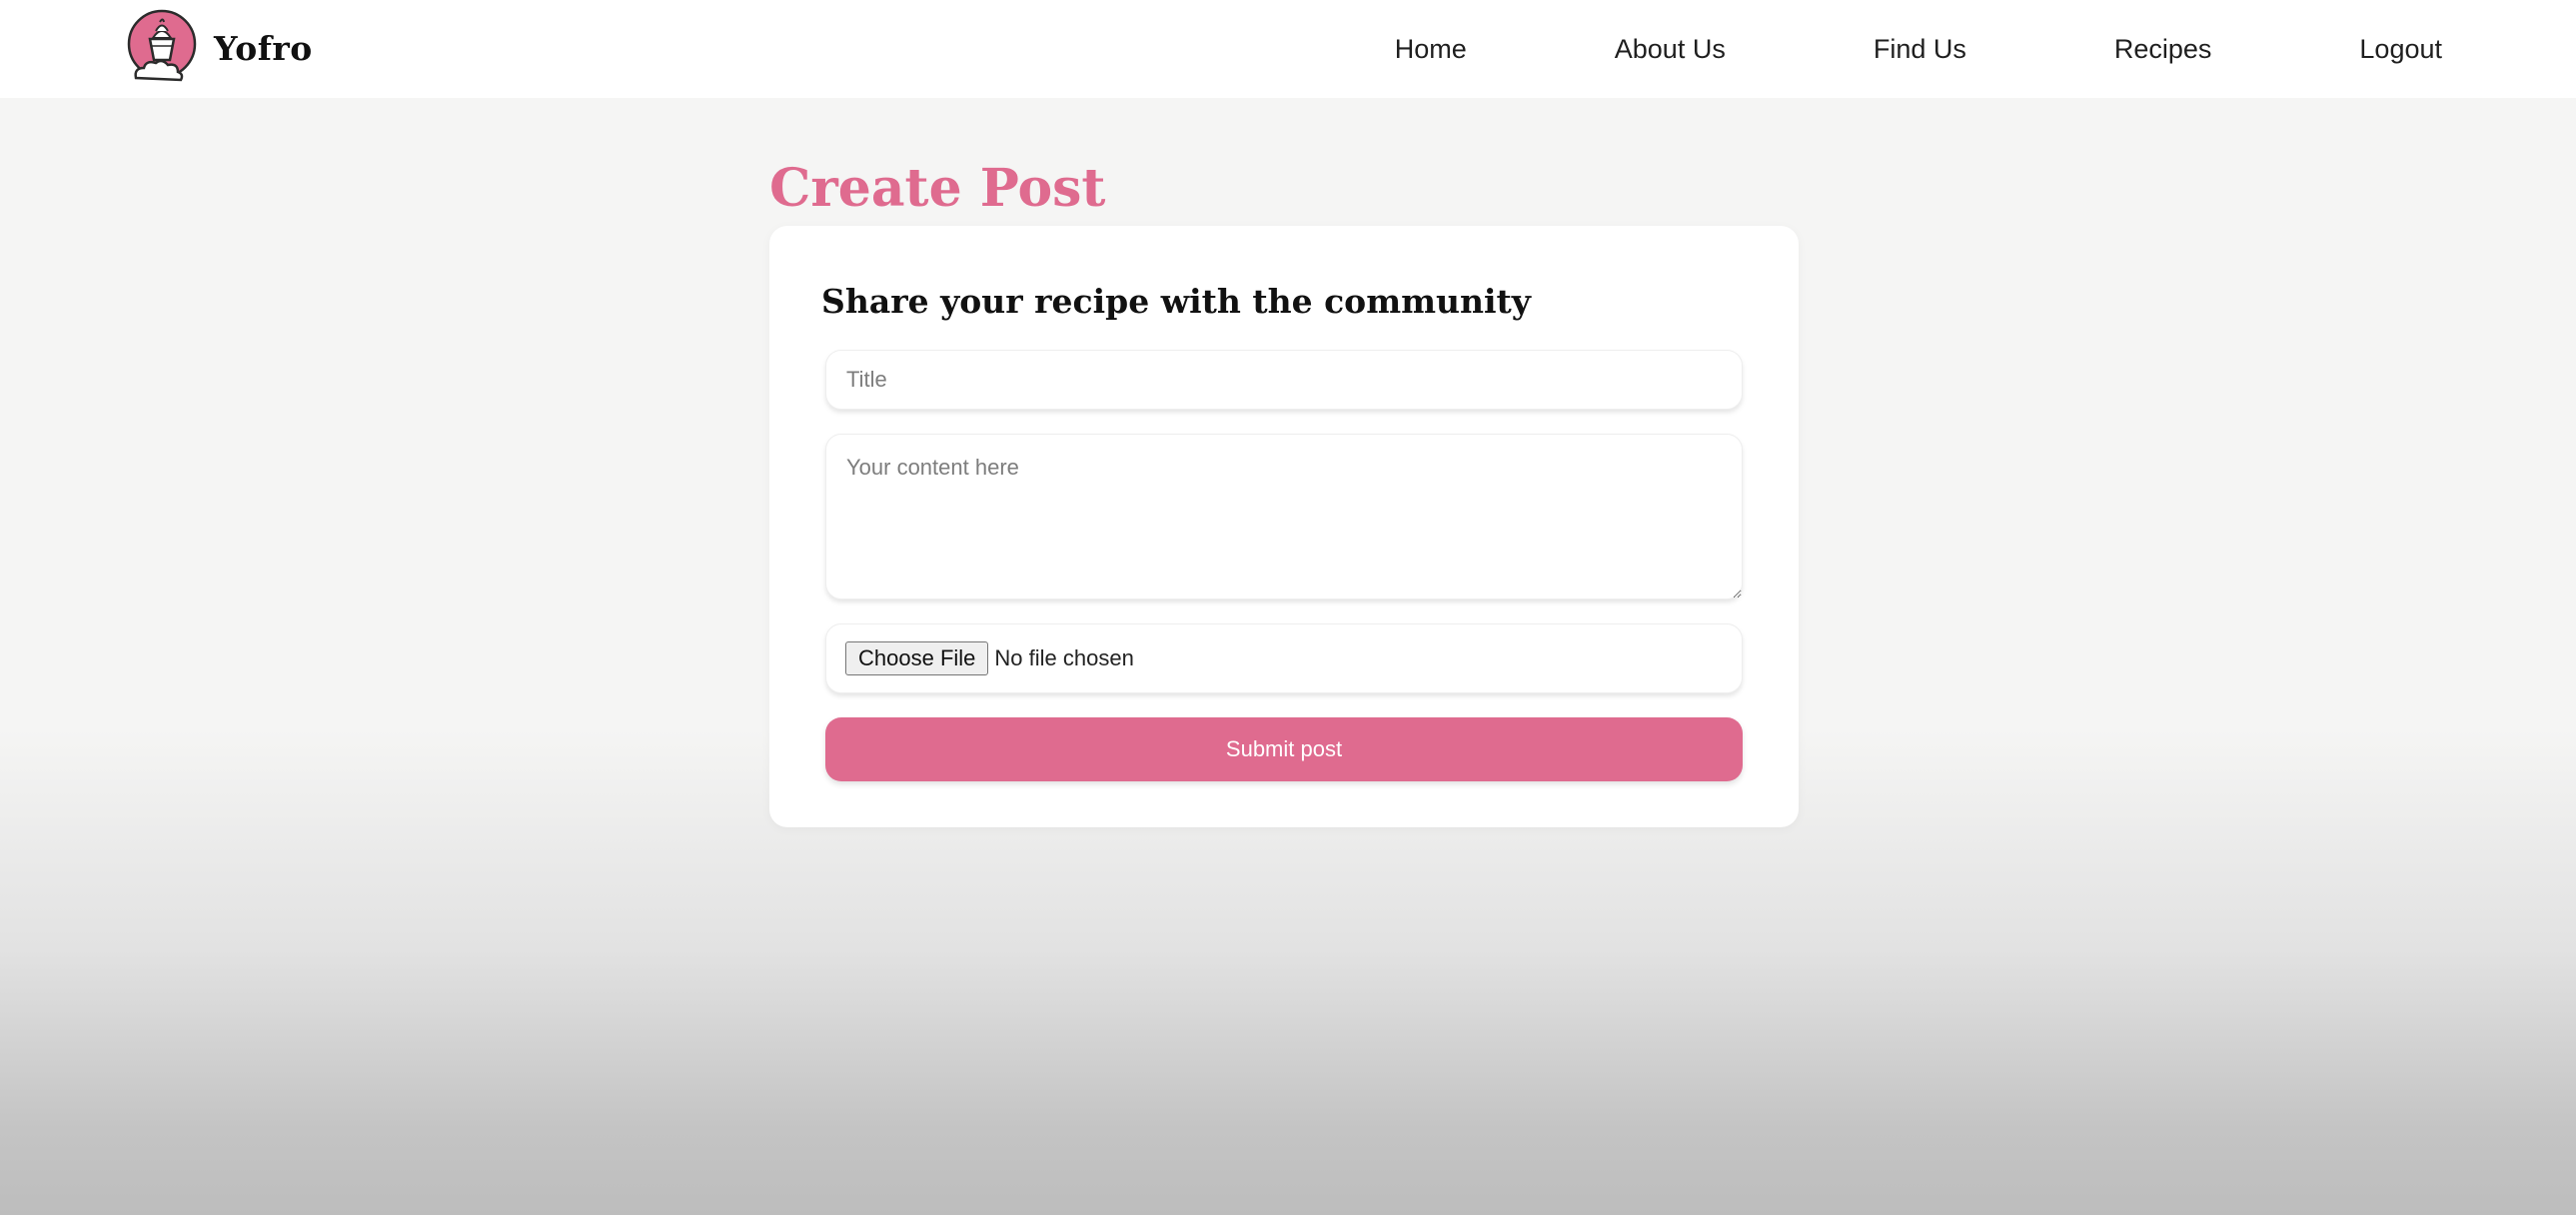 The width and height of the screenshot is (2576, 1215). Describe the element at coordinates (937, 188) in the screenshot. I see `page-title: Create Post` at that location.